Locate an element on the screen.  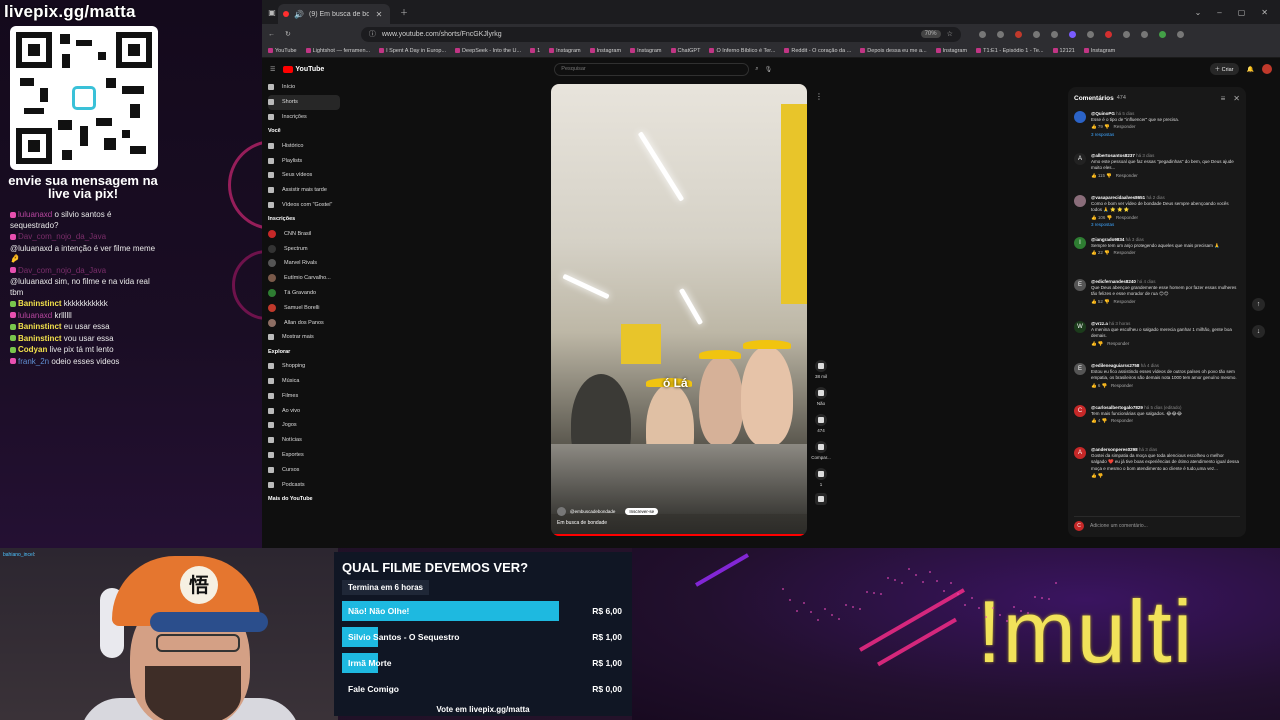
sidebar-item: Início is located at coordinates (305, 87).